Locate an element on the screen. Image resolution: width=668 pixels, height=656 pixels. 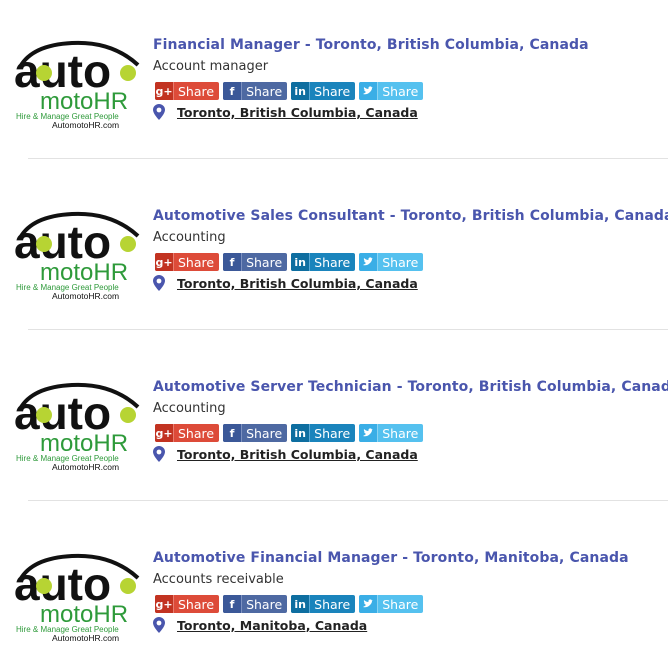
job-location: Toronto, Manitoba, Canada is located at coordinates (260, 625).